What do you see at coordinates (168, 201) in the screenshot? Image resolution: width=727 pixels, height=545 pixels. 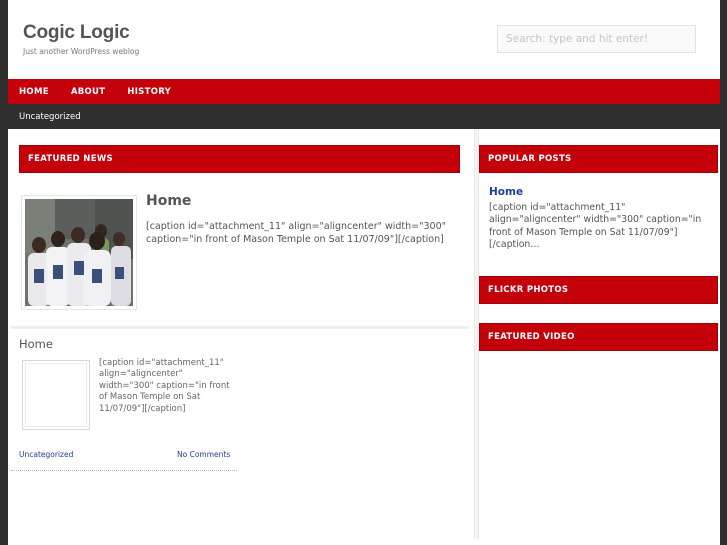 I see `featured-post-title: Home` at bounding box center [168, 201].